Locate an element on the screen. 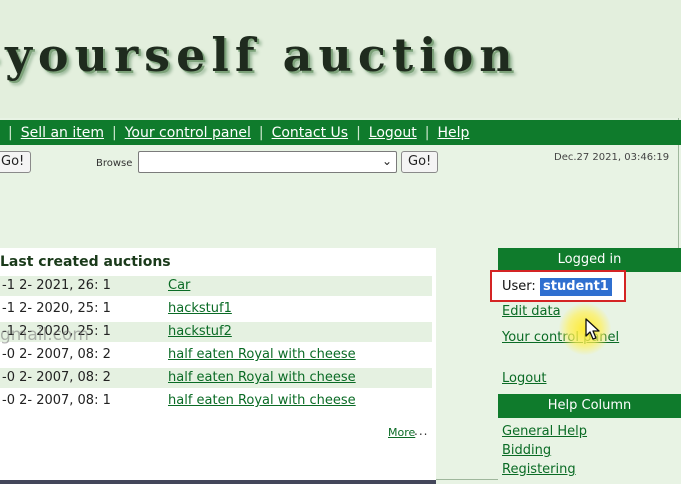 This screenshot has width=681, height=484. logout-link: Logout is located at coordinates (524, 378).